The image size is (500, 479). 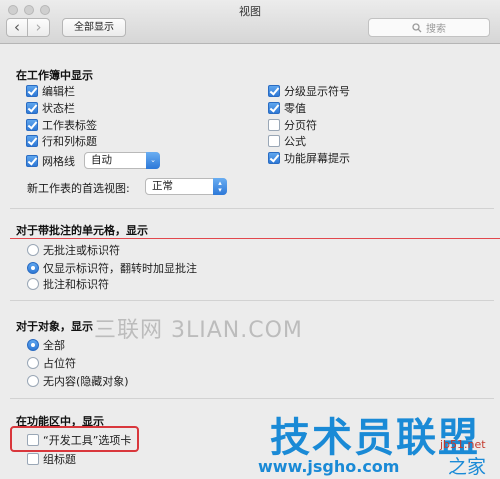 What do you see at coordinates (317, 91) in the screenshot?
I see `checkbox-label: 分级显示符号` at bounding box center [317, 91].